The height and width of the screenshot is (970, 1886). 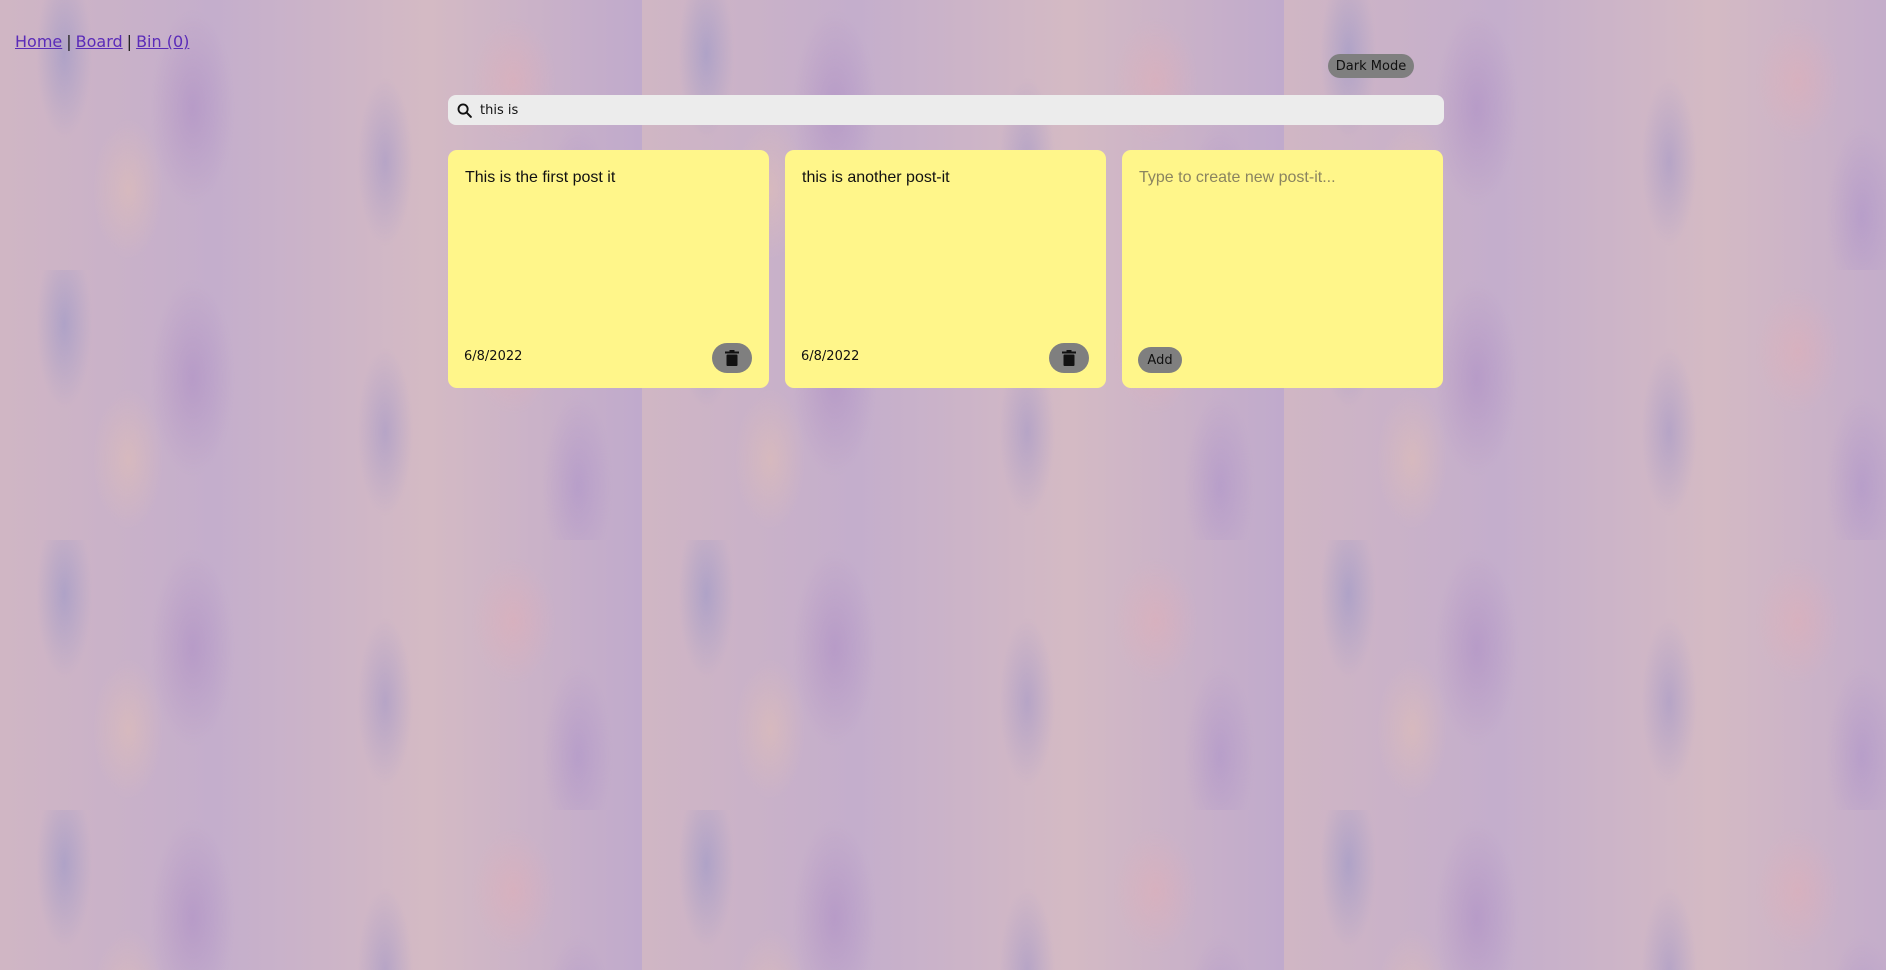 I want to click on note-card: this is another post-it 6/8/2022, so click(x=945, y=269).